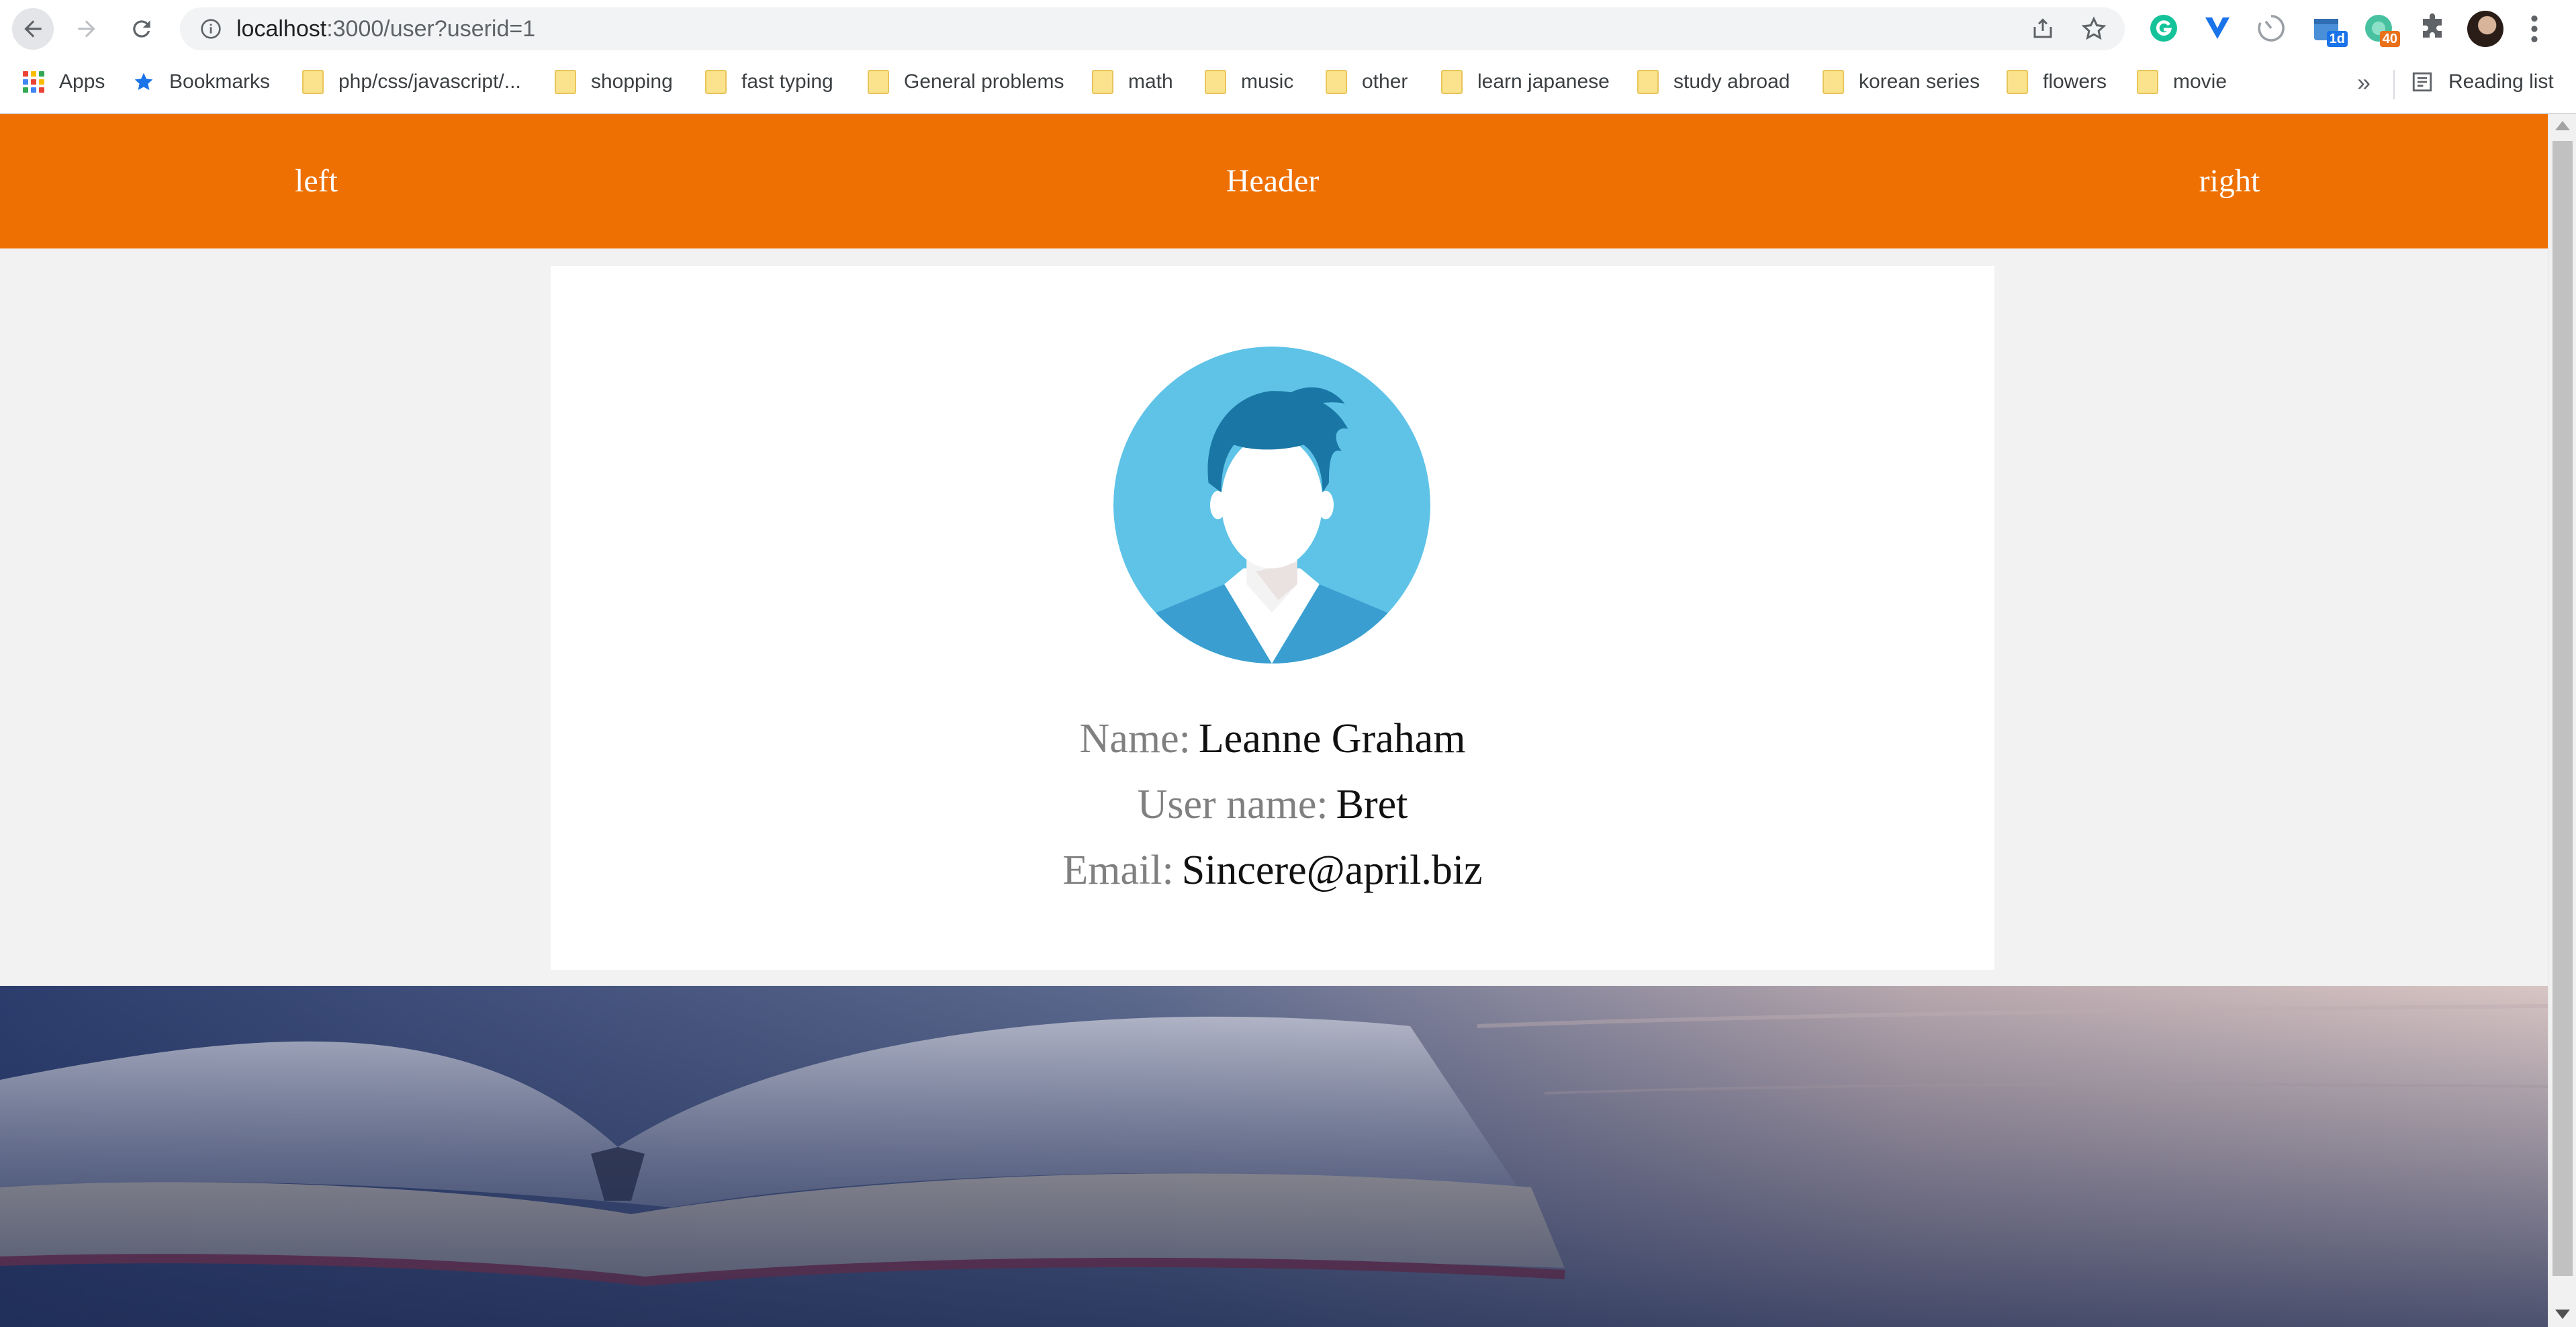 This screenshot has width=2576, height=1327. I want to click on arrow-right-icon, so click(86, 29).